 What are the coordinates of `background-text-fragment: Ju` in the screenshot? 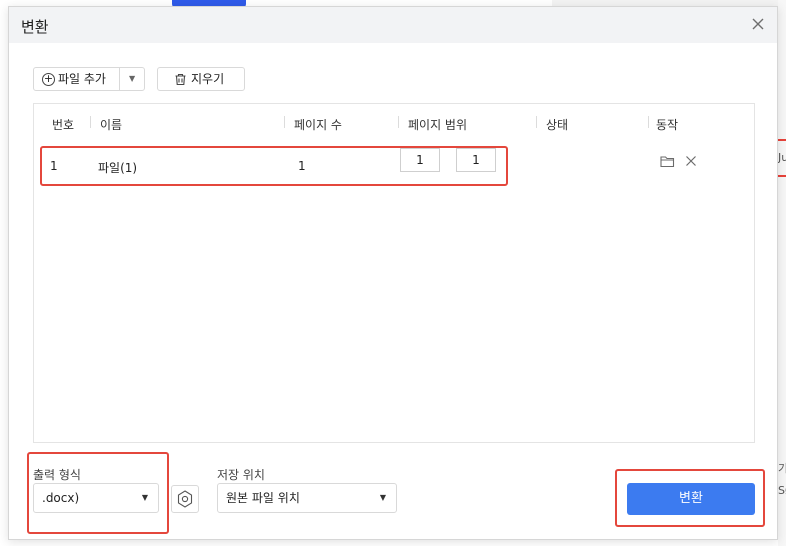 It's located at (782, 157).